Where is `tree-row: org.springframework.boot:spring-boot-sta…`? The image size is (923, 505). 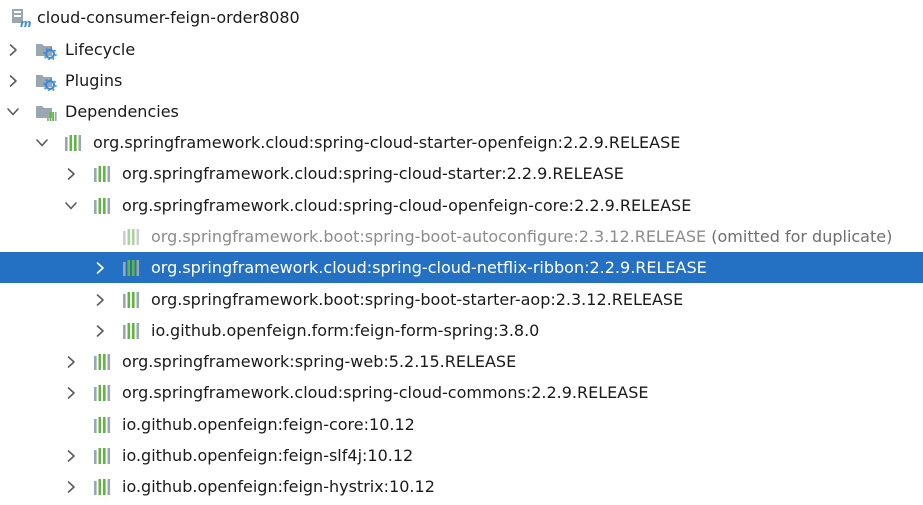
tree-row: org.springframework.boot:spring-boot-sta… is located at coordinates (461, 299).